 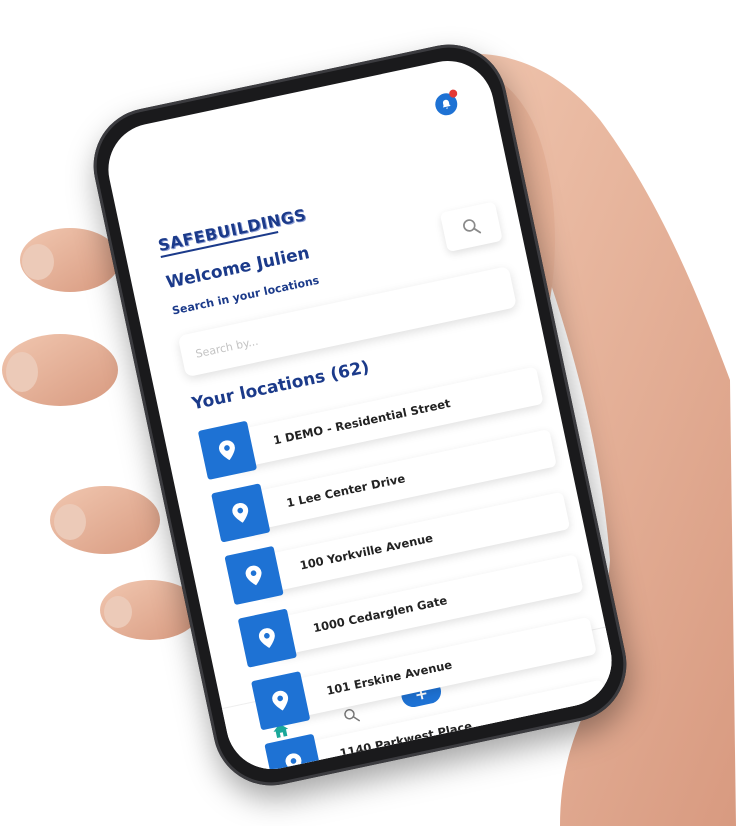 I want to click on bell-icon, so click(x=446, y=104).